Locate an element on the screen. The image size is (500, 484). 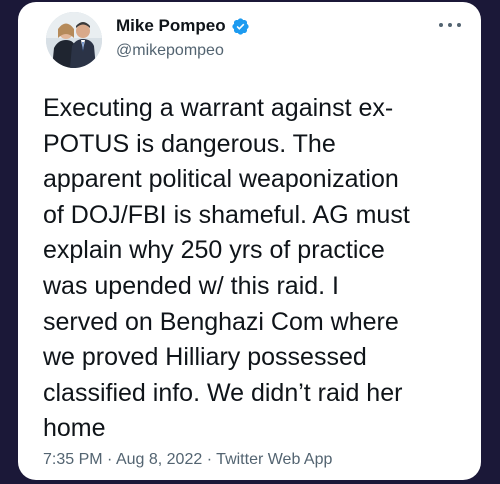
tweet-meta: 7:35 PM · Aug 8, 2022 · Twitter Web App is located at coordinates (187, 460).